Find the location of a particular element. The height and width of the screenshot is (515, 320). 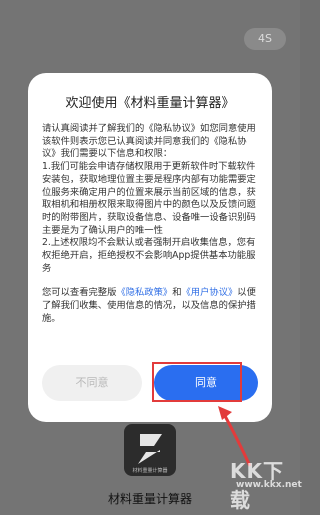

policy-text-prefix: 您可以查看完整版 is located at coordinates (79, 293).